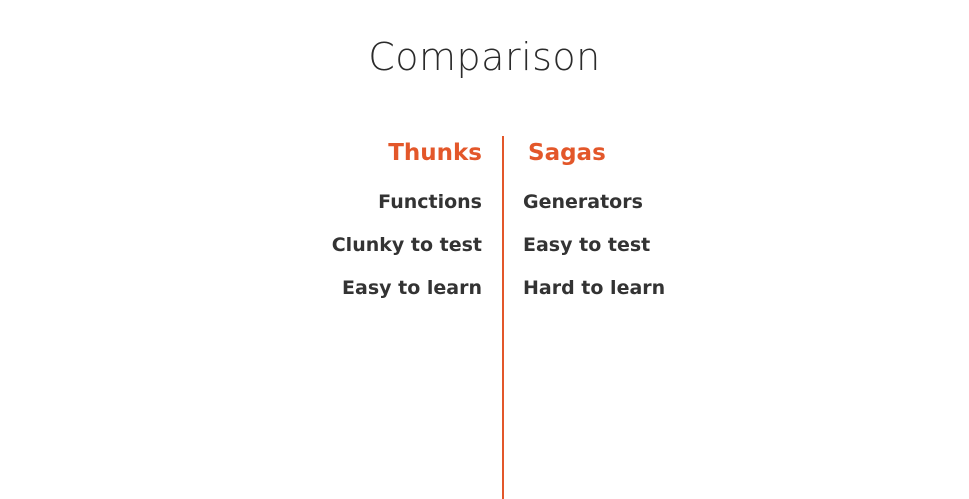 The image size is (969, 499). Describe the element at coordinates (430, 202) in the screenshot. I see `thunks-item-1: Functions` at that location.